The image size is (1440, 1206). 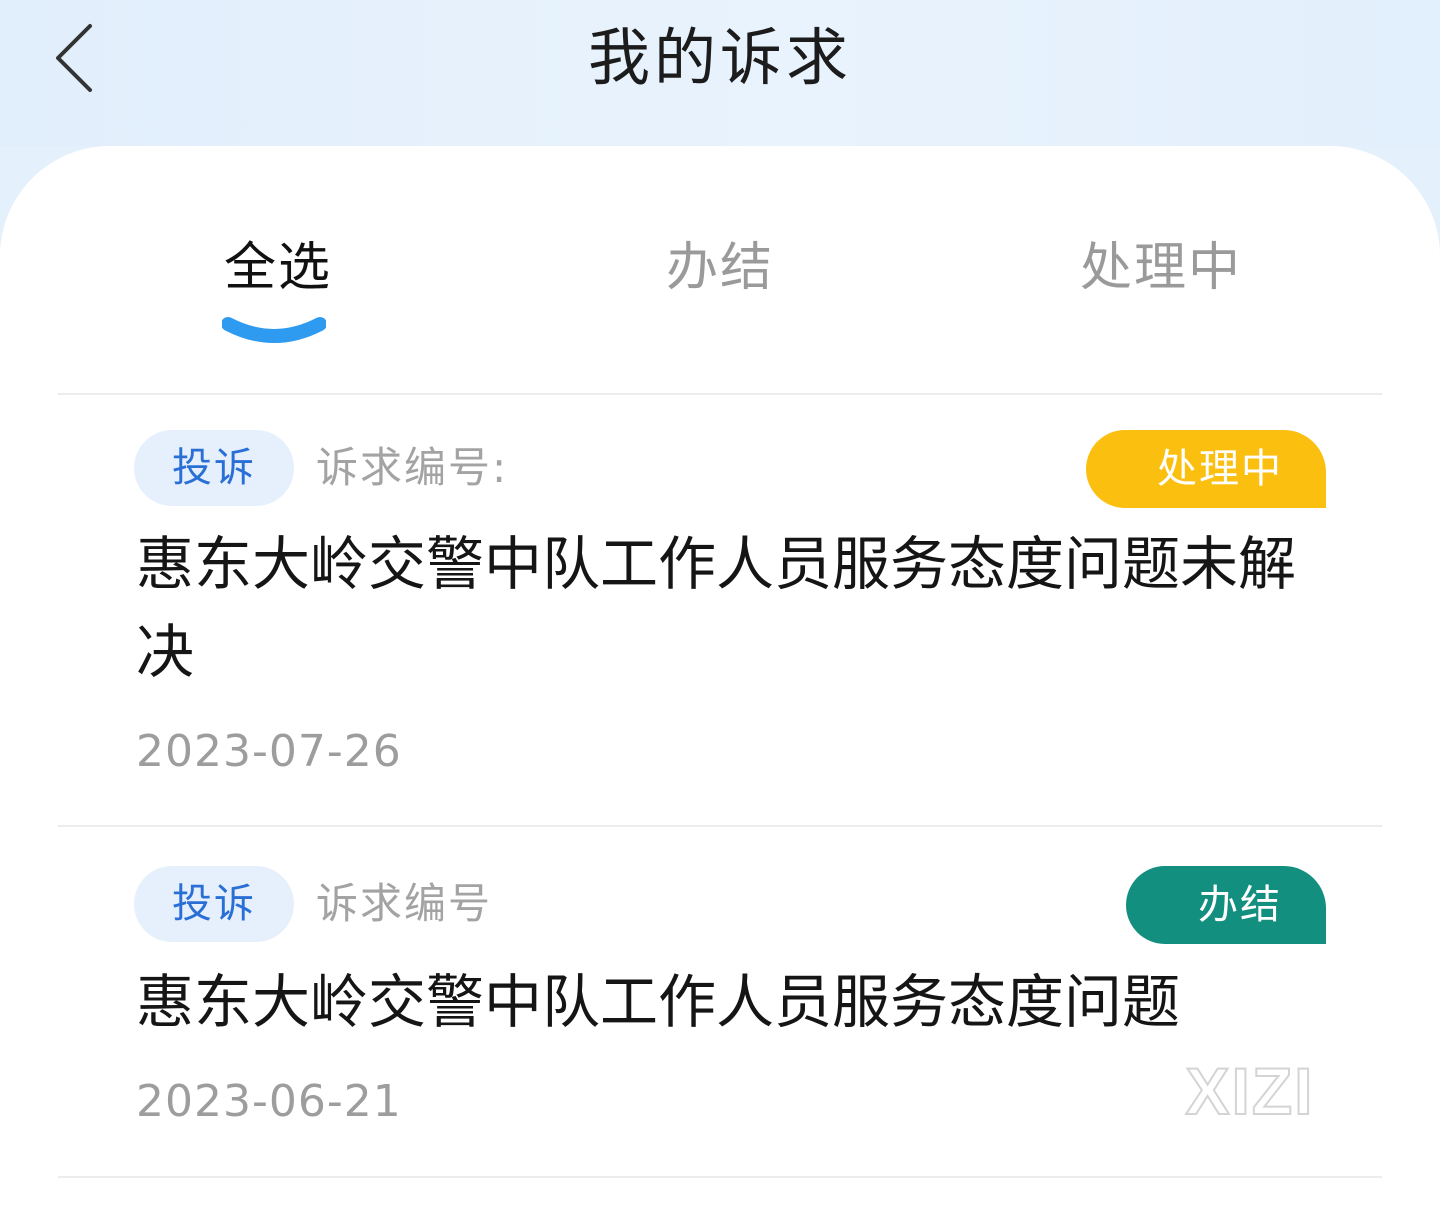 I want to click on tab-all: 全选, so click(x=278, y=268).